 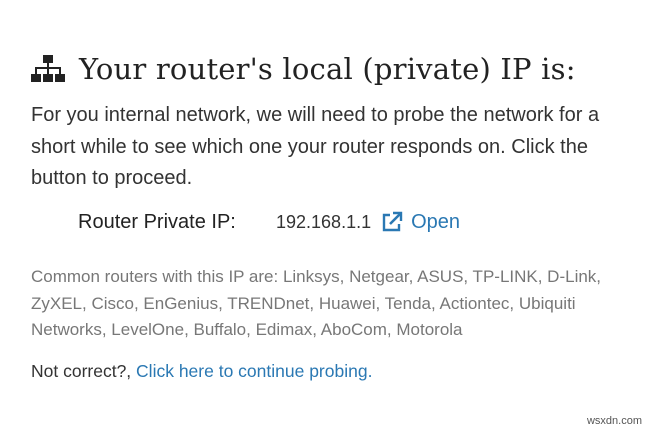 I want to click on watermark: wsxdn.com, so click(x=614, y=421).